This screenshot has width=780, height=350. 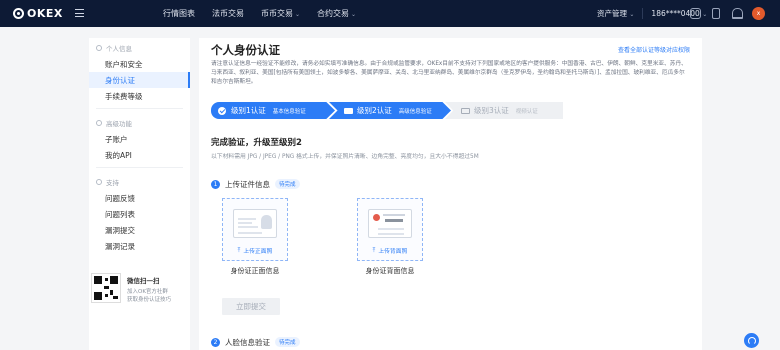 What do you see at coordinates (248, 110) in the screenshot?
I see `step-label: 级别1认证` at bounding box center [248, 110].